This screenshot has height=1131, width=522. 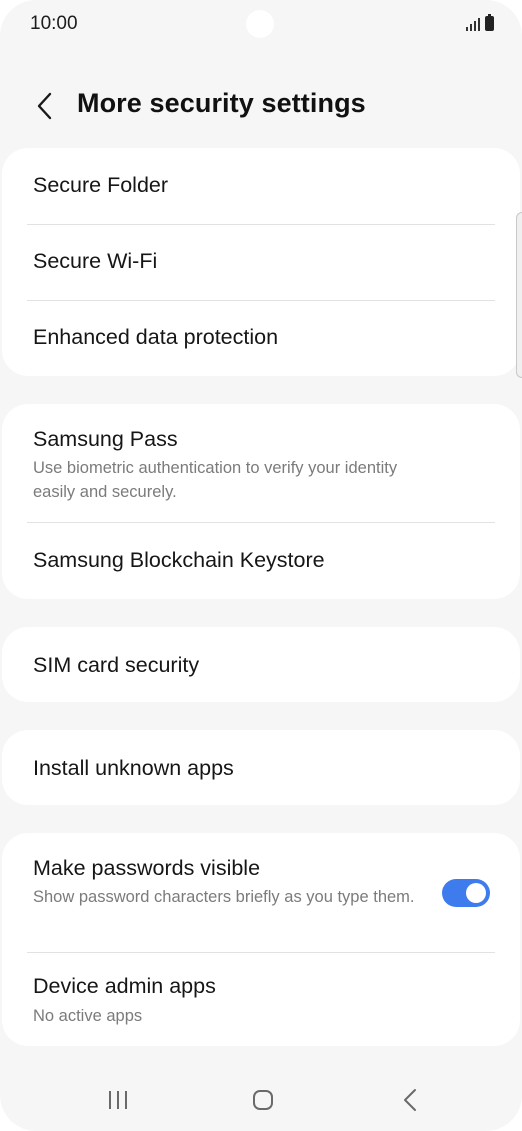 I want to click on list-item-blockchain-keystore: Samsung Blockchain Keystore, so click(x=261, y=560).